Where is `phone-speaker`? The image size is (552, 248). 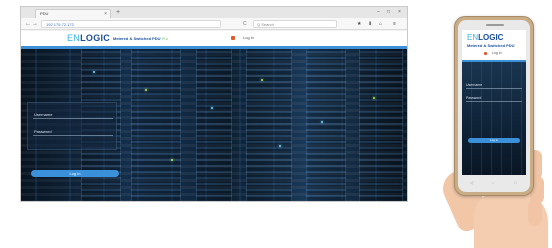 phone-speaker is located at coordinates (495, 25).